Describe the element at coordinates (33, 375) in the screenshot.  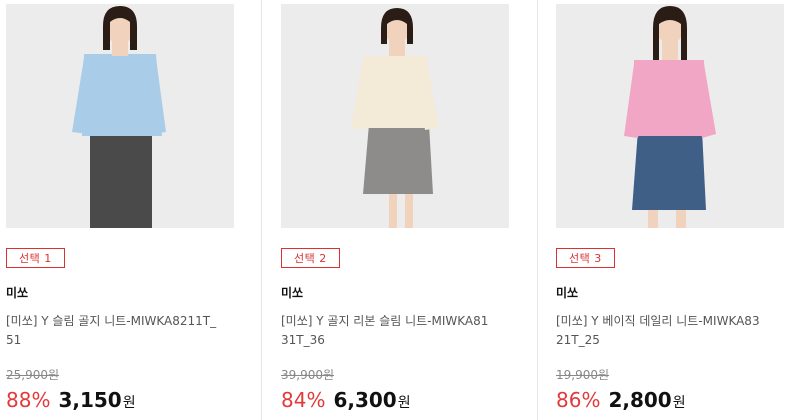
I see `original-price: 25,900원` at that location.